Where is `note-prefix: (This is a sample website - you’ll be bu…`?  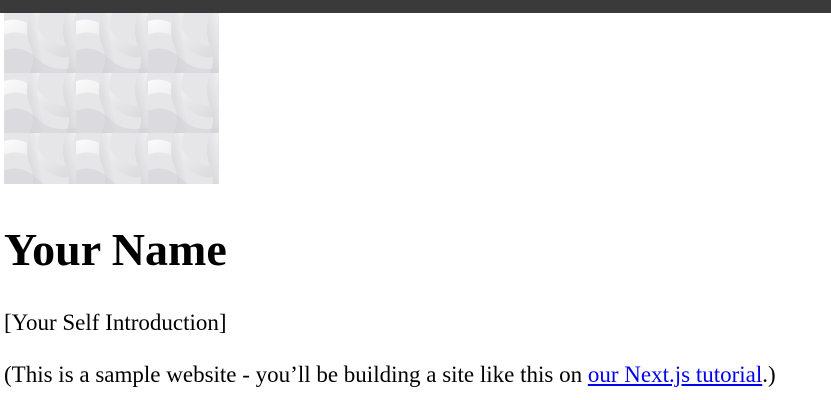
note-prefix: (This is a sample website - you’ll be bu… is located at coordinates (296, 374).